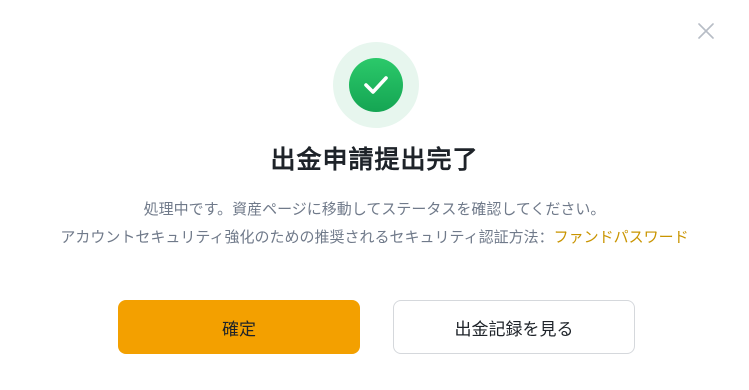  Describe the element at coordinates (374, 159) in the screenshot. I see `dialog-title: 出金申請提出完了` at that location.